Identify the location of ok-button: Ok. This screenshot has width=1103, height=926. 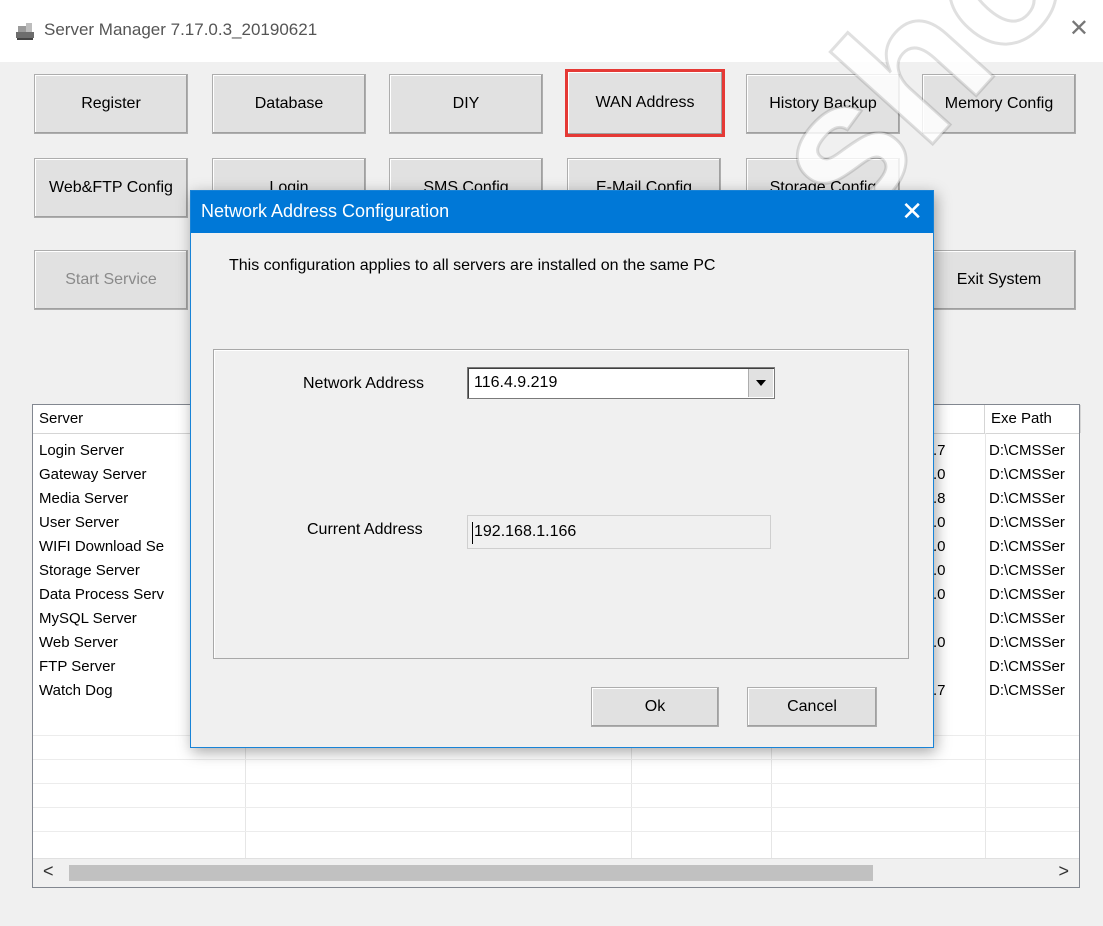
(655, 707).